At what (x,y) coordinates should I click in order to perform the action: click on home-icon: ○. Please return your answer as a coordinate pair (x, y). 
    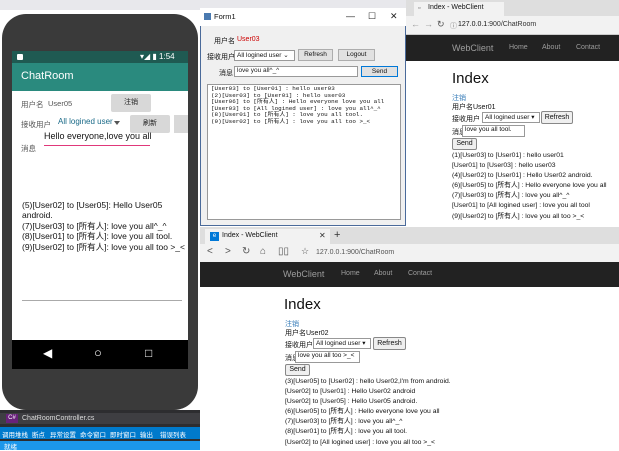
    Looking at the image, I should click on (98, 352).